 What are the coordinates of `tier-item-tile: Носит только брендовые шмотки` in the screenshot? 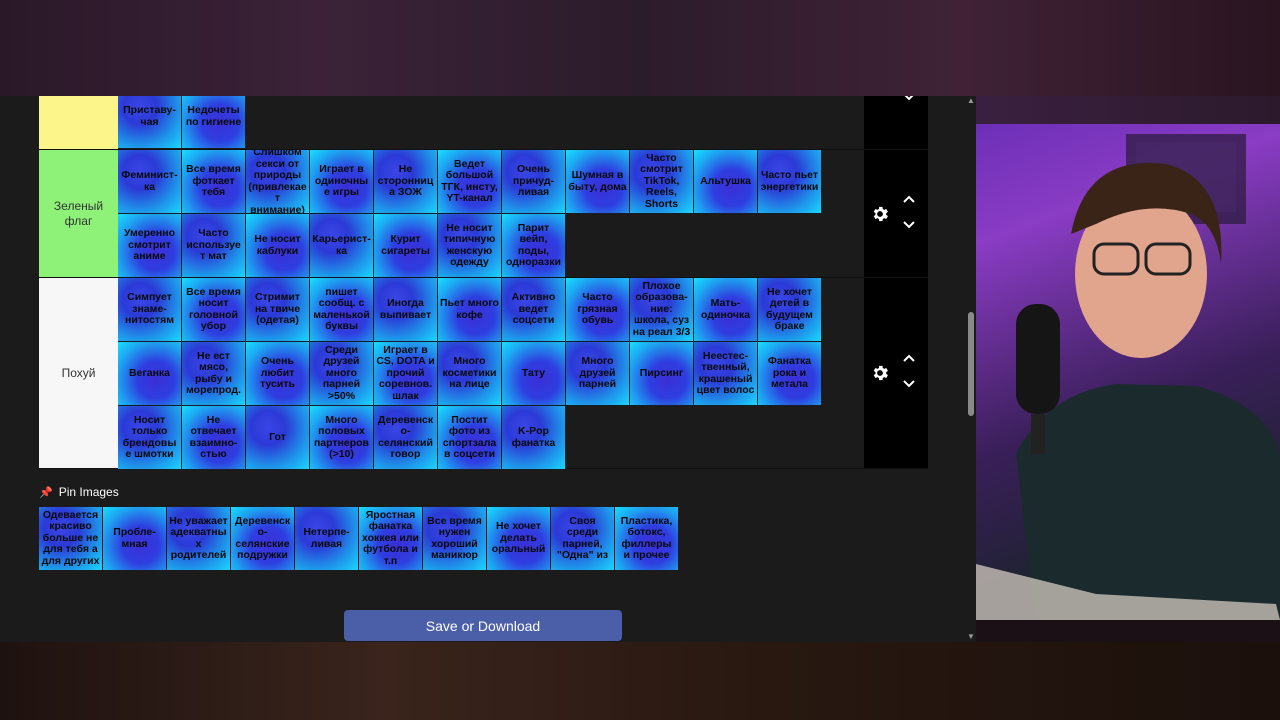 It's located at (149, 437).